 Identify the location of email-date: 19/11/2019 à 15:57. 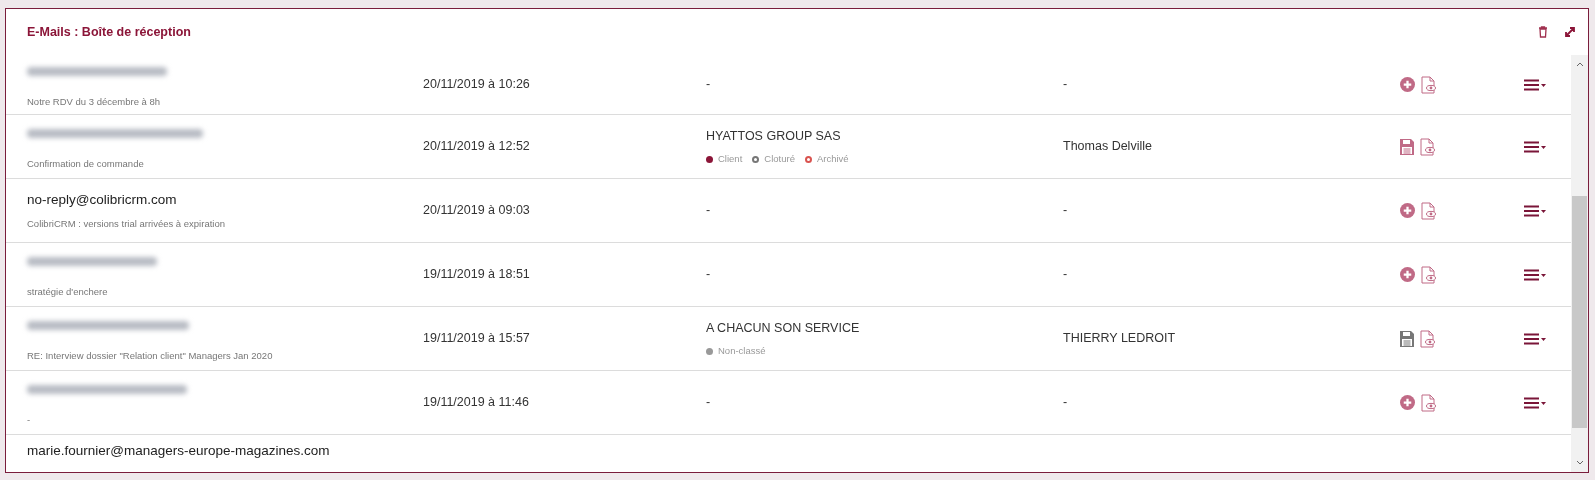
(476, 338).